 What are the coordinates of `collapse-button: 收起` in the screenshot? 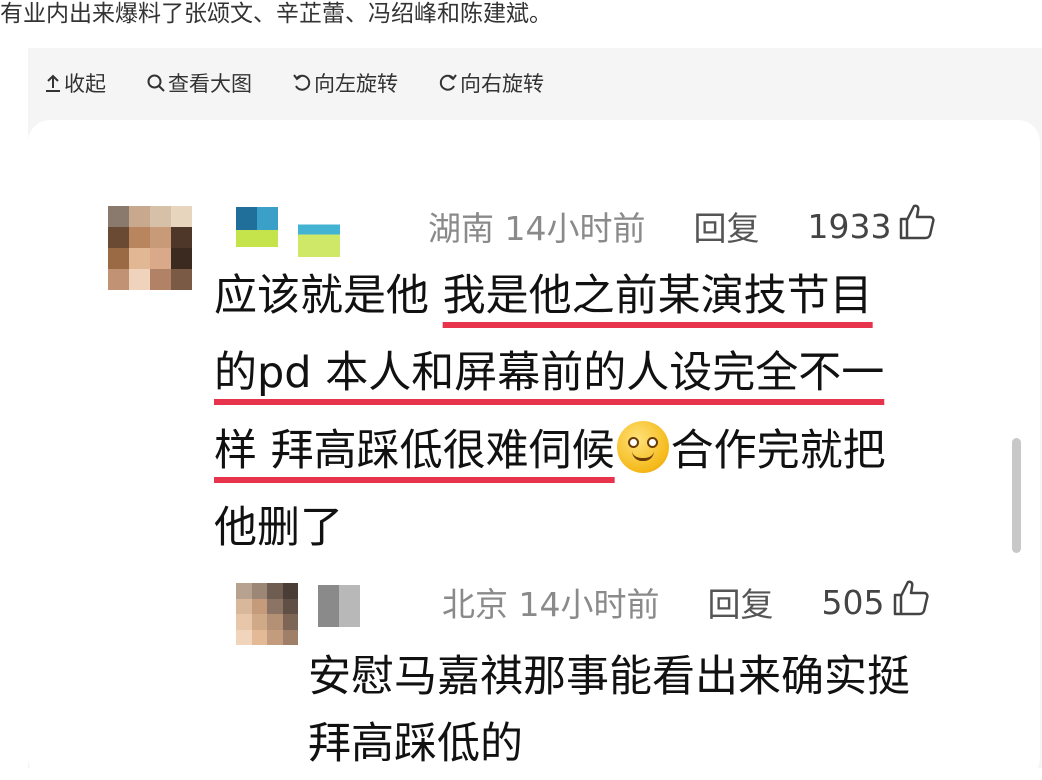 It's located at (75, 83).